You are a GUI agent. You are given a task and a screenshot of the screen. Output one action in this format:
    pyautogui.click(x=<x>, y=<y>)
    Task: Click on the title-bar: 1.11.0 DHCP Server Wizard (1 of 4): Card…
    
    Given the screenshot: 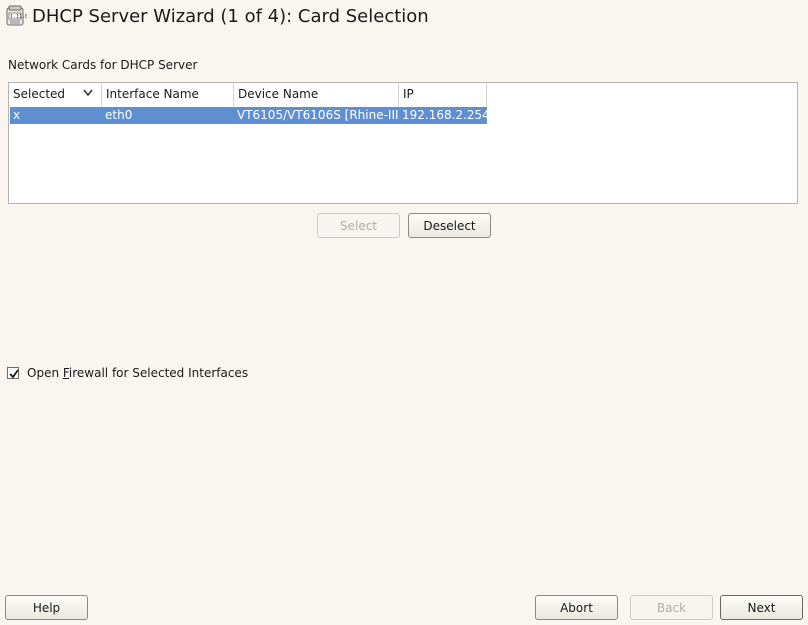 What is the action you would take?
    pyautogui.click(x=217, y=16)
    